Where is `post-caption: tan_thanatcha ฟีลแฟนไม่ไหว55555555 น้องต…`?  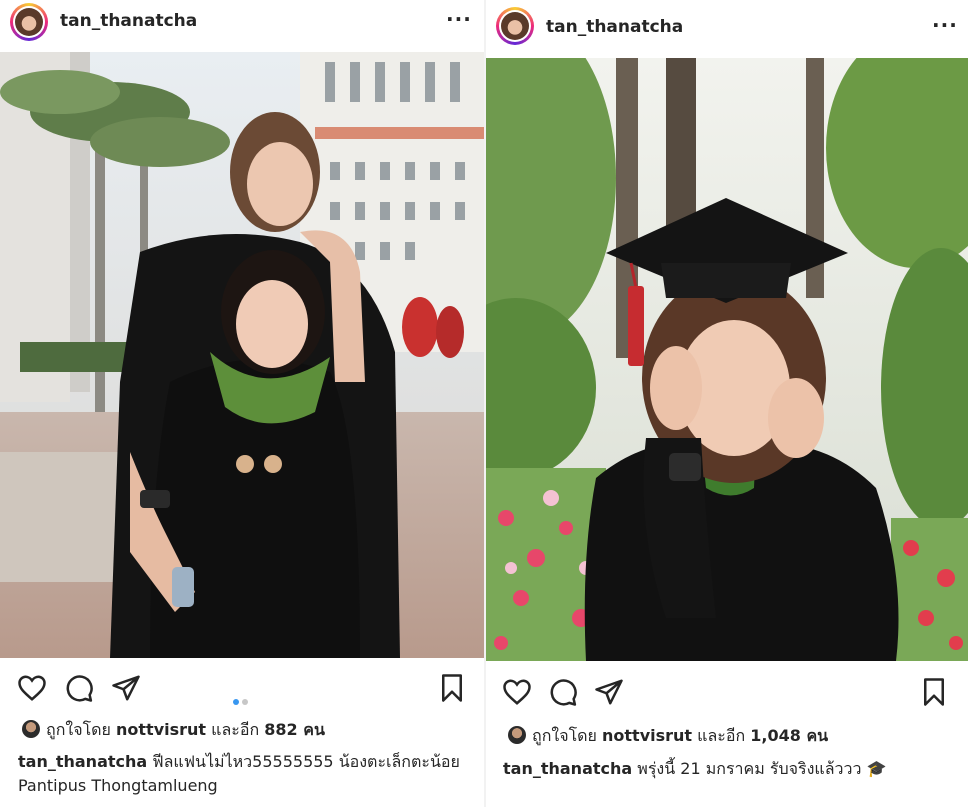
post-caption: tan_thanatcha ฟีลแฟนไม่ไหว55555555 น้องต… is located at coordinates (245, 774).